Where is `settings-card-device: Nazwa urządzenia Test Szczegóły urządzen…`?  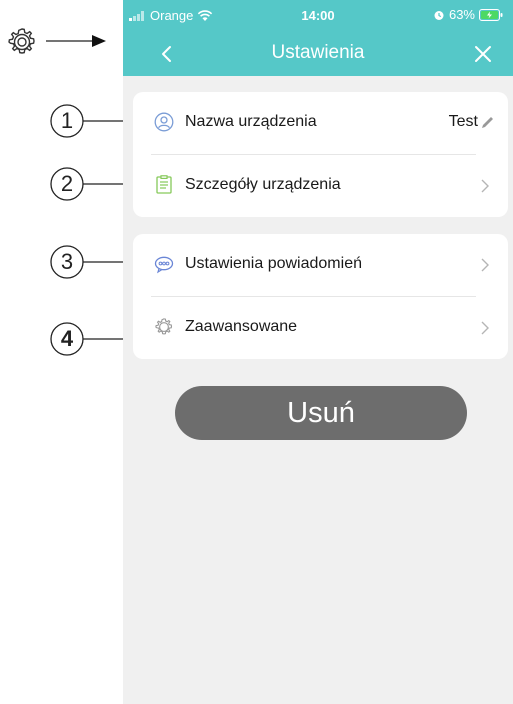 settings-card-device: Nazwa urządzenia Test Szczegóły urządzen… is located at coordinates (320, 154).